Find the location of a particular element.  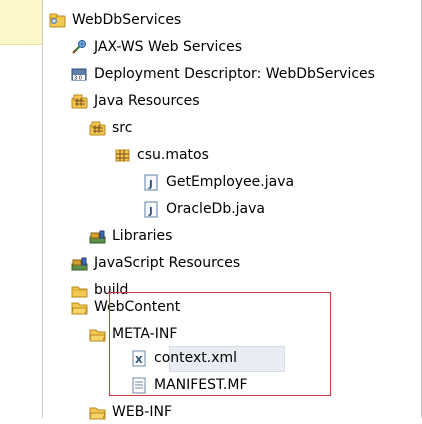

web-services-icon is located at coordinates (79, 47).